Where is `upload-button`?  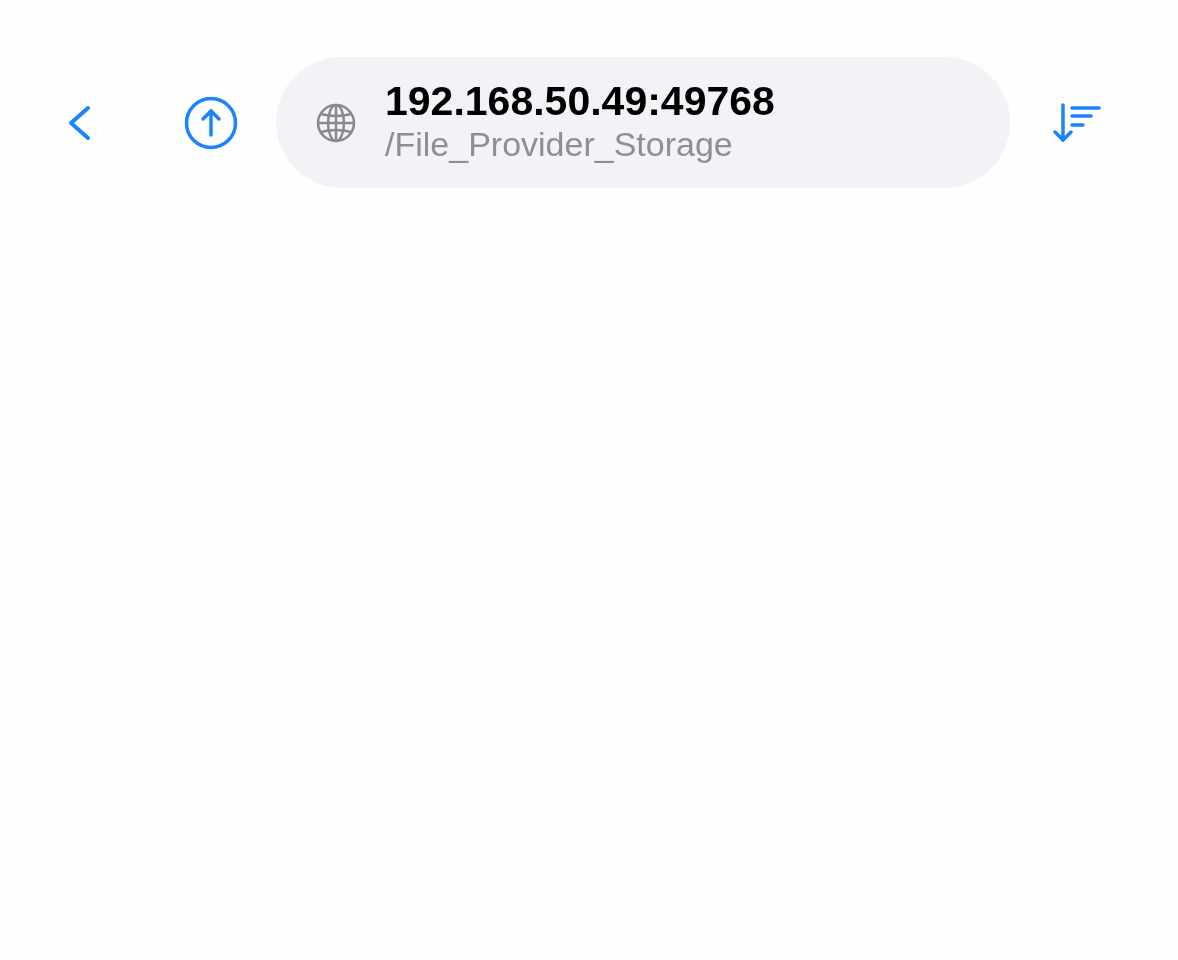 upload-button is located at coordinates (211, 122).